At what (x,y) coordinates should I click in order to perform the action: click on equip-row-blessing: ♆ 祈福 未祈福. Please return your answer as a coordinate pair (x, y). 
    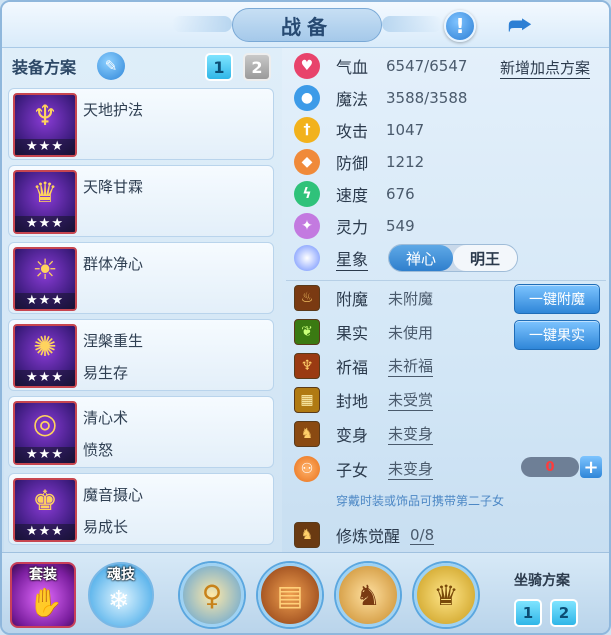
    Looking at the image, I should click on (364, 366).